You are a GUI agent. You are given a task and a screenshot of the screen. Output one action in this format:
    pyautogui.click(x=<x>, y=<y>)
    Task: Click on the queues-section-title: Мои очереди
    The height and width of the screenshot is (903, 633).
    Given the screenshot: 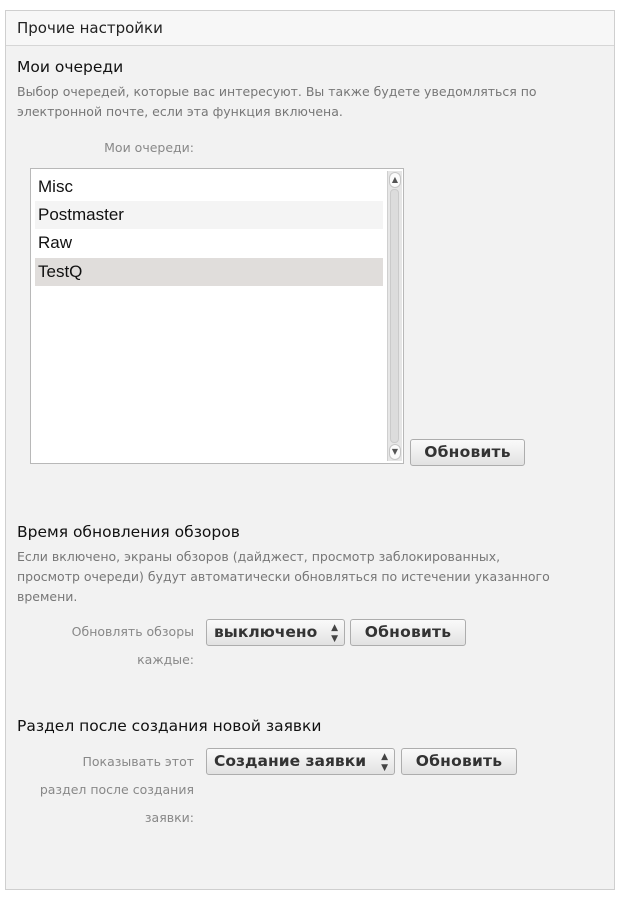 What is the action you would take?
    pyautogui.click(x=70, y=67)
    